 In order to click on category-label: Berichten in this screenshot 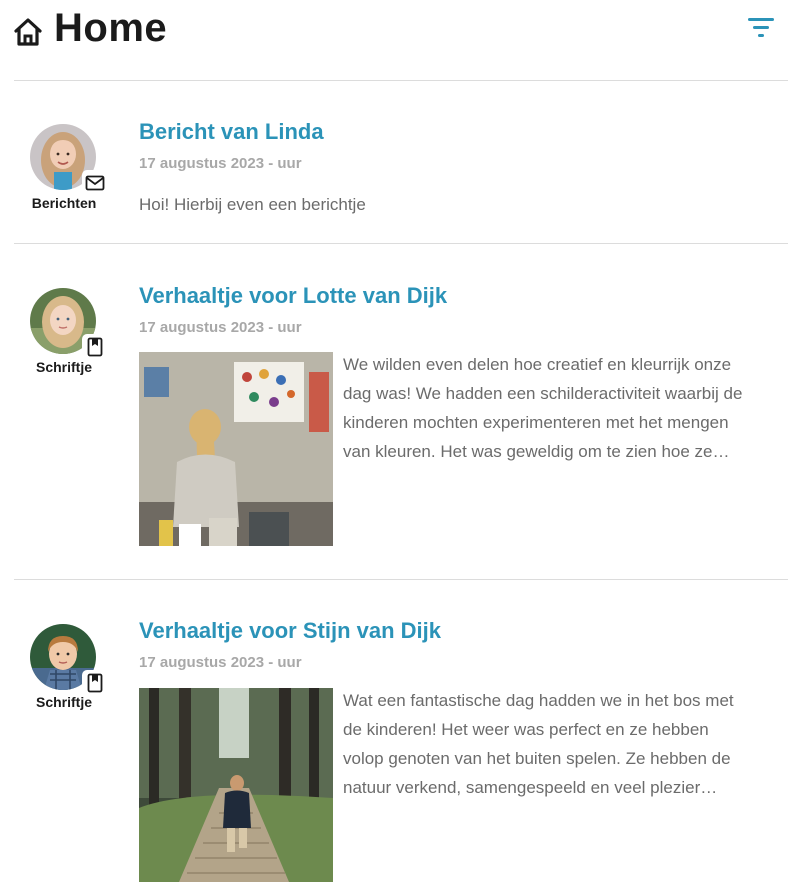, I will do `click(64, 203)`.